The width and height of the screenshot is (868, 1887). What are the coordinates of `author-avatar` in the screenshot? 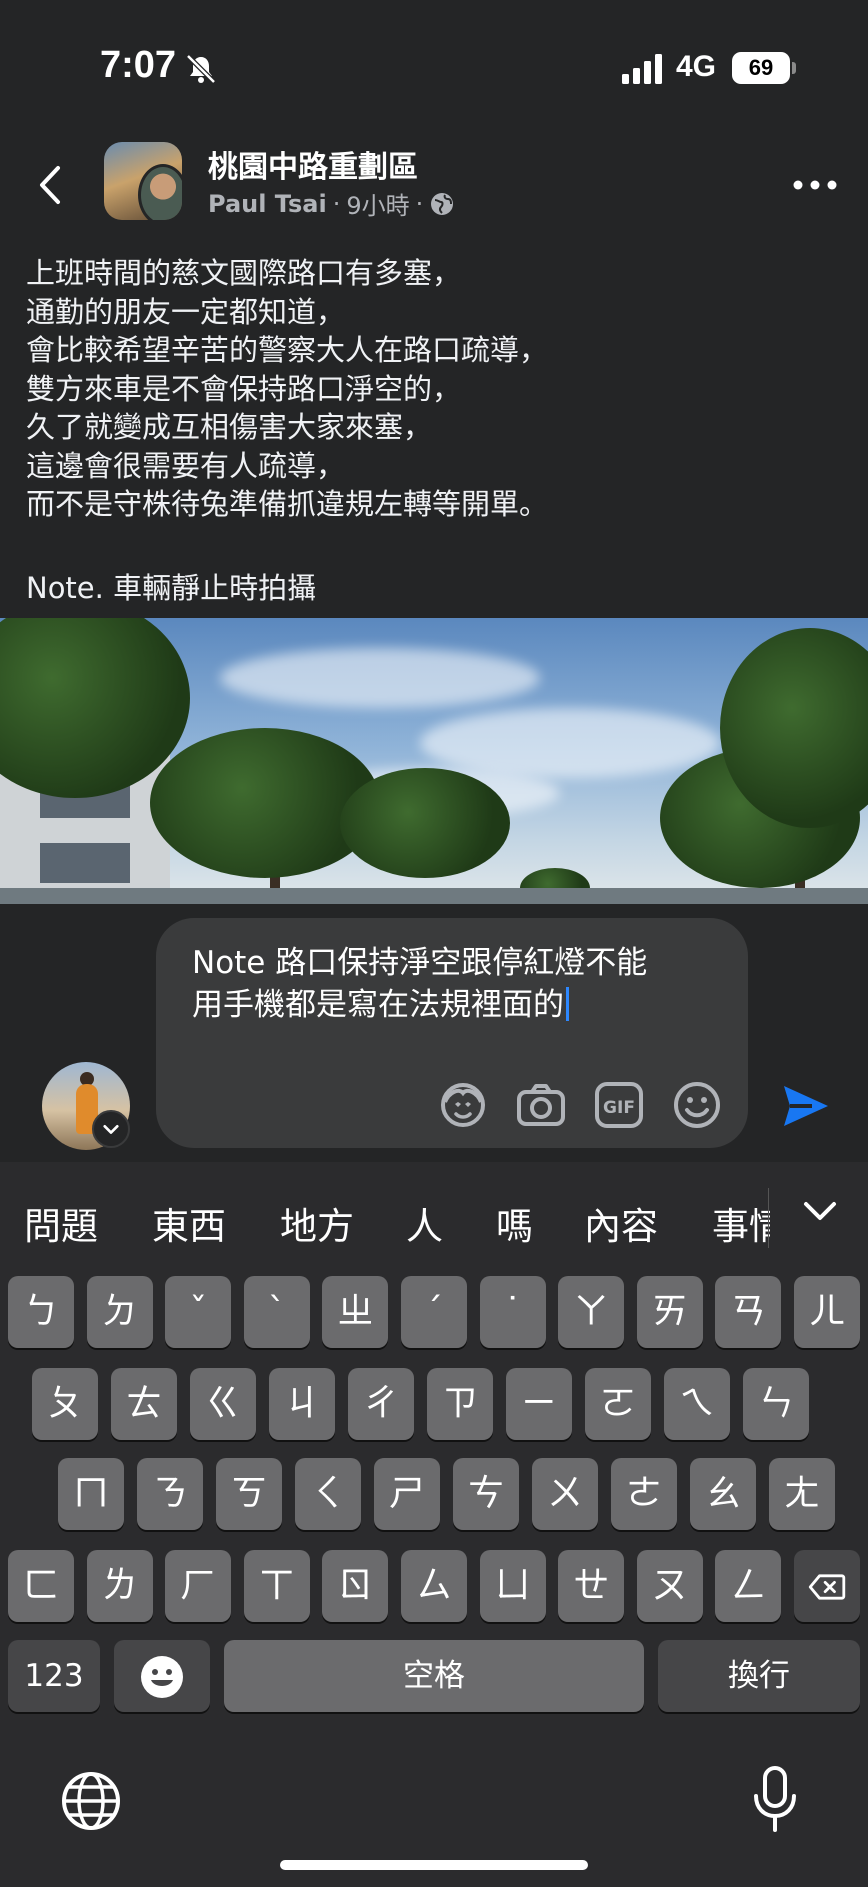 It's located at (160, 192).